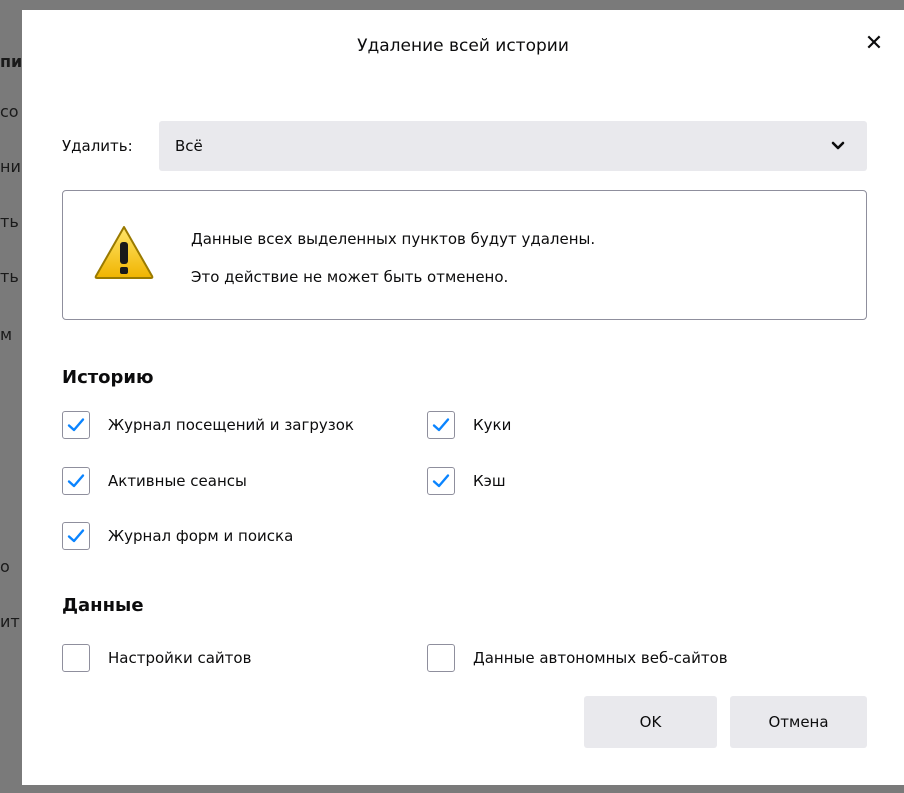 Image resolution: width=904 pixels, height=793 pixels. Describe the element at coordinates (9, 111) in the screenshot. I see `bg-fragment: со` at that location.